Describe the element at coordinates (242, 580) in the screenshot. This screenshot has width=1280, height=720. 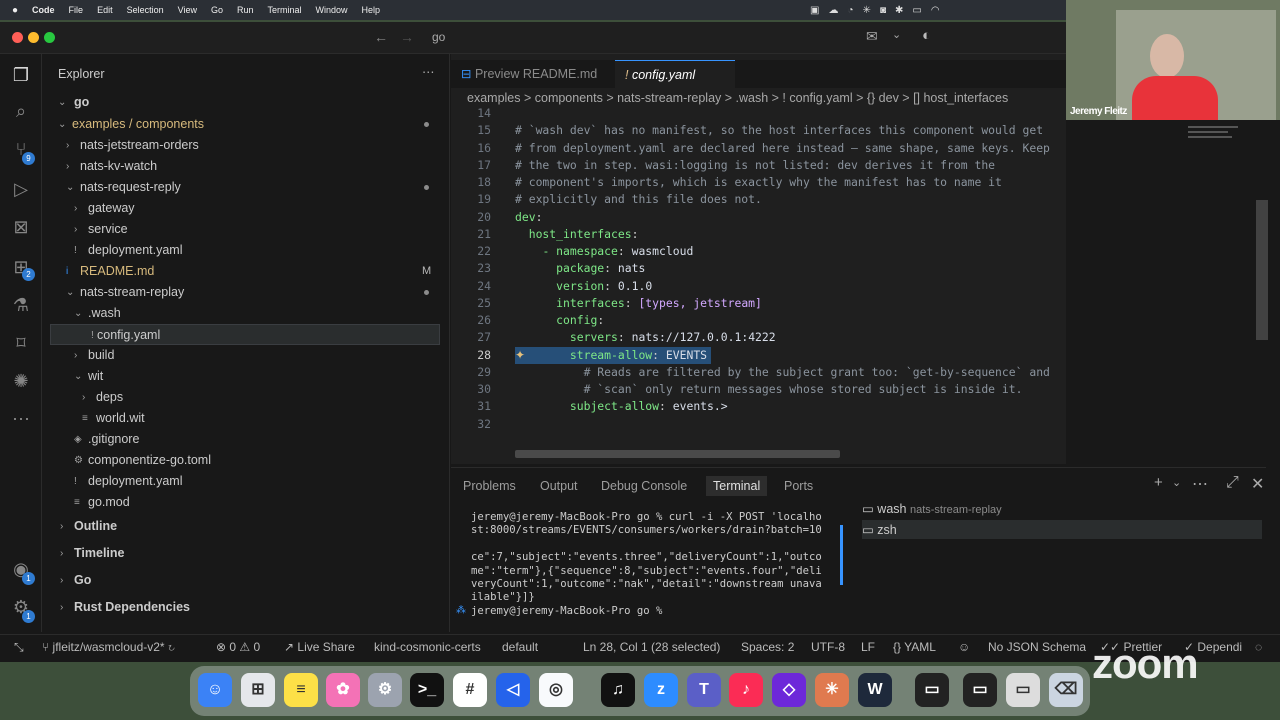
I see `section-go: › Go` at that location.